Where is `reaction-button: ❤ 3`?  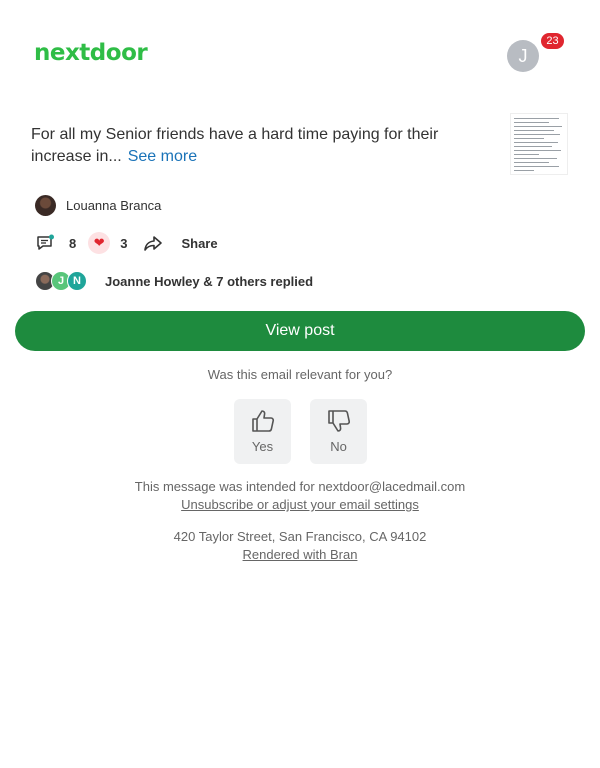
reaction-button: ❤ 3 is located at coordinates (107, 243).